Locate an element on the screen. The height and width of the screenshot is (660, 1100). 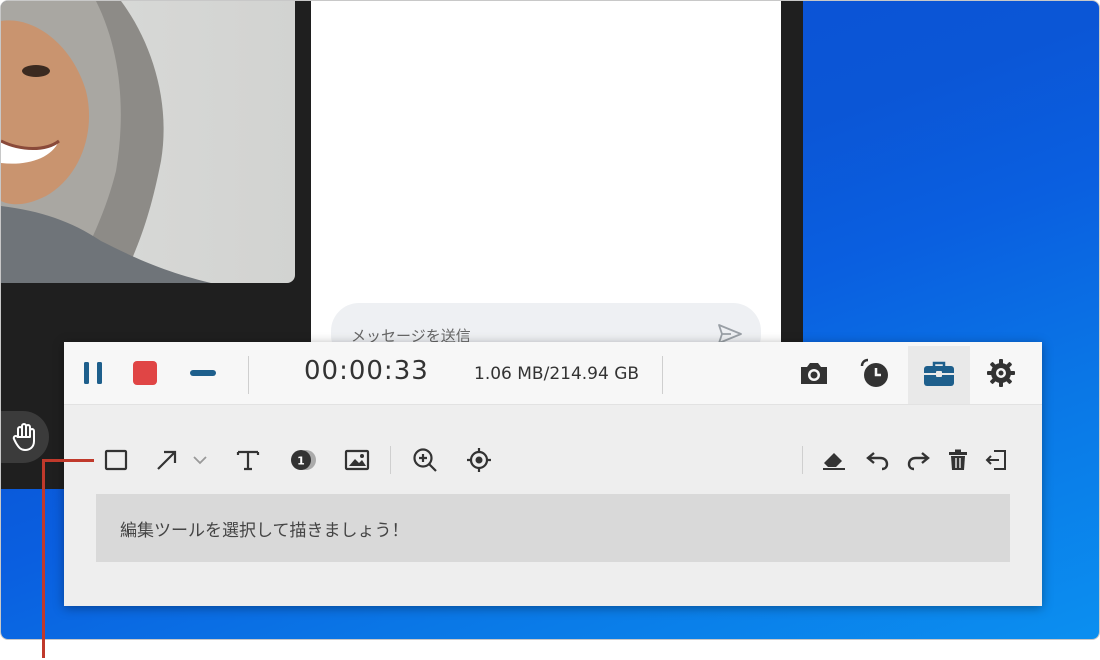
file-size-indicator: 1.06 MB/214.94 GB is located at coordinates (557, 374).